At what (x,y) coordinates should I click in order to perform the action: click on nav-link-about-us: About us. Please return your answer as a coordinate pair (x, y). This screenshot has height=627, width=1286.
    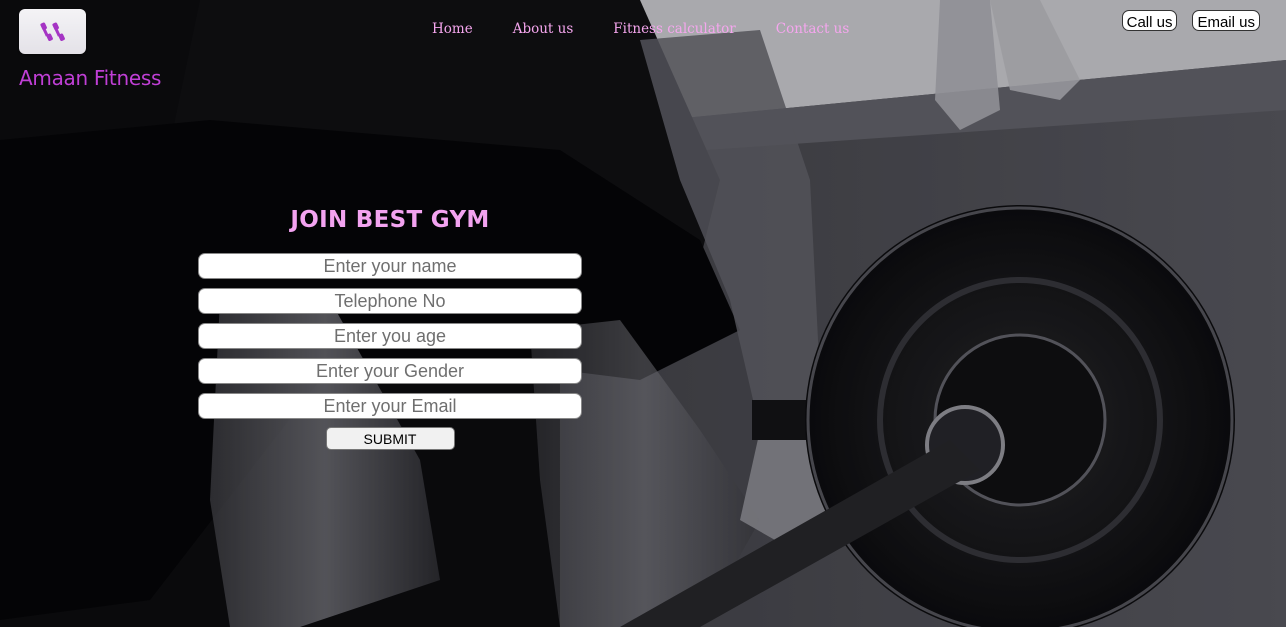
    Looking at the image, I should click on (543, 29).